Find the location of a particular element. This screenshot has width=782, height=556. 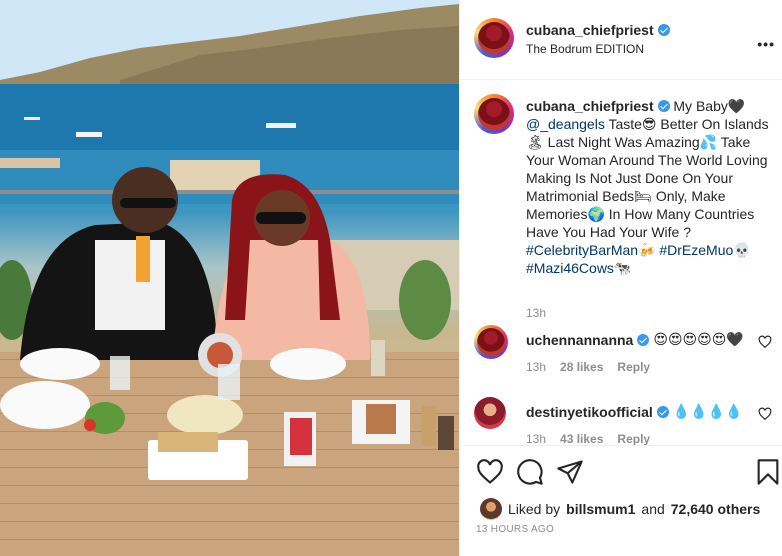

liked-by-and: and is located at coordinates (653, 509).